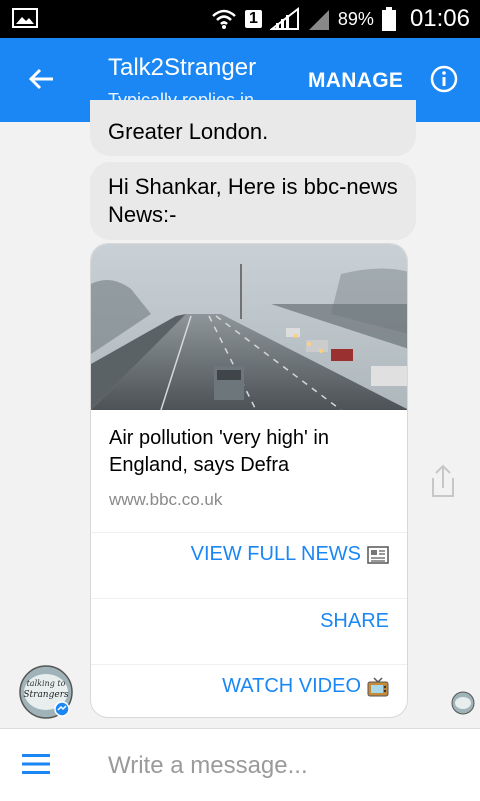  I want to click on message-text: Hi Shankar, Here is bbc-news News:-, so click(253, 200).